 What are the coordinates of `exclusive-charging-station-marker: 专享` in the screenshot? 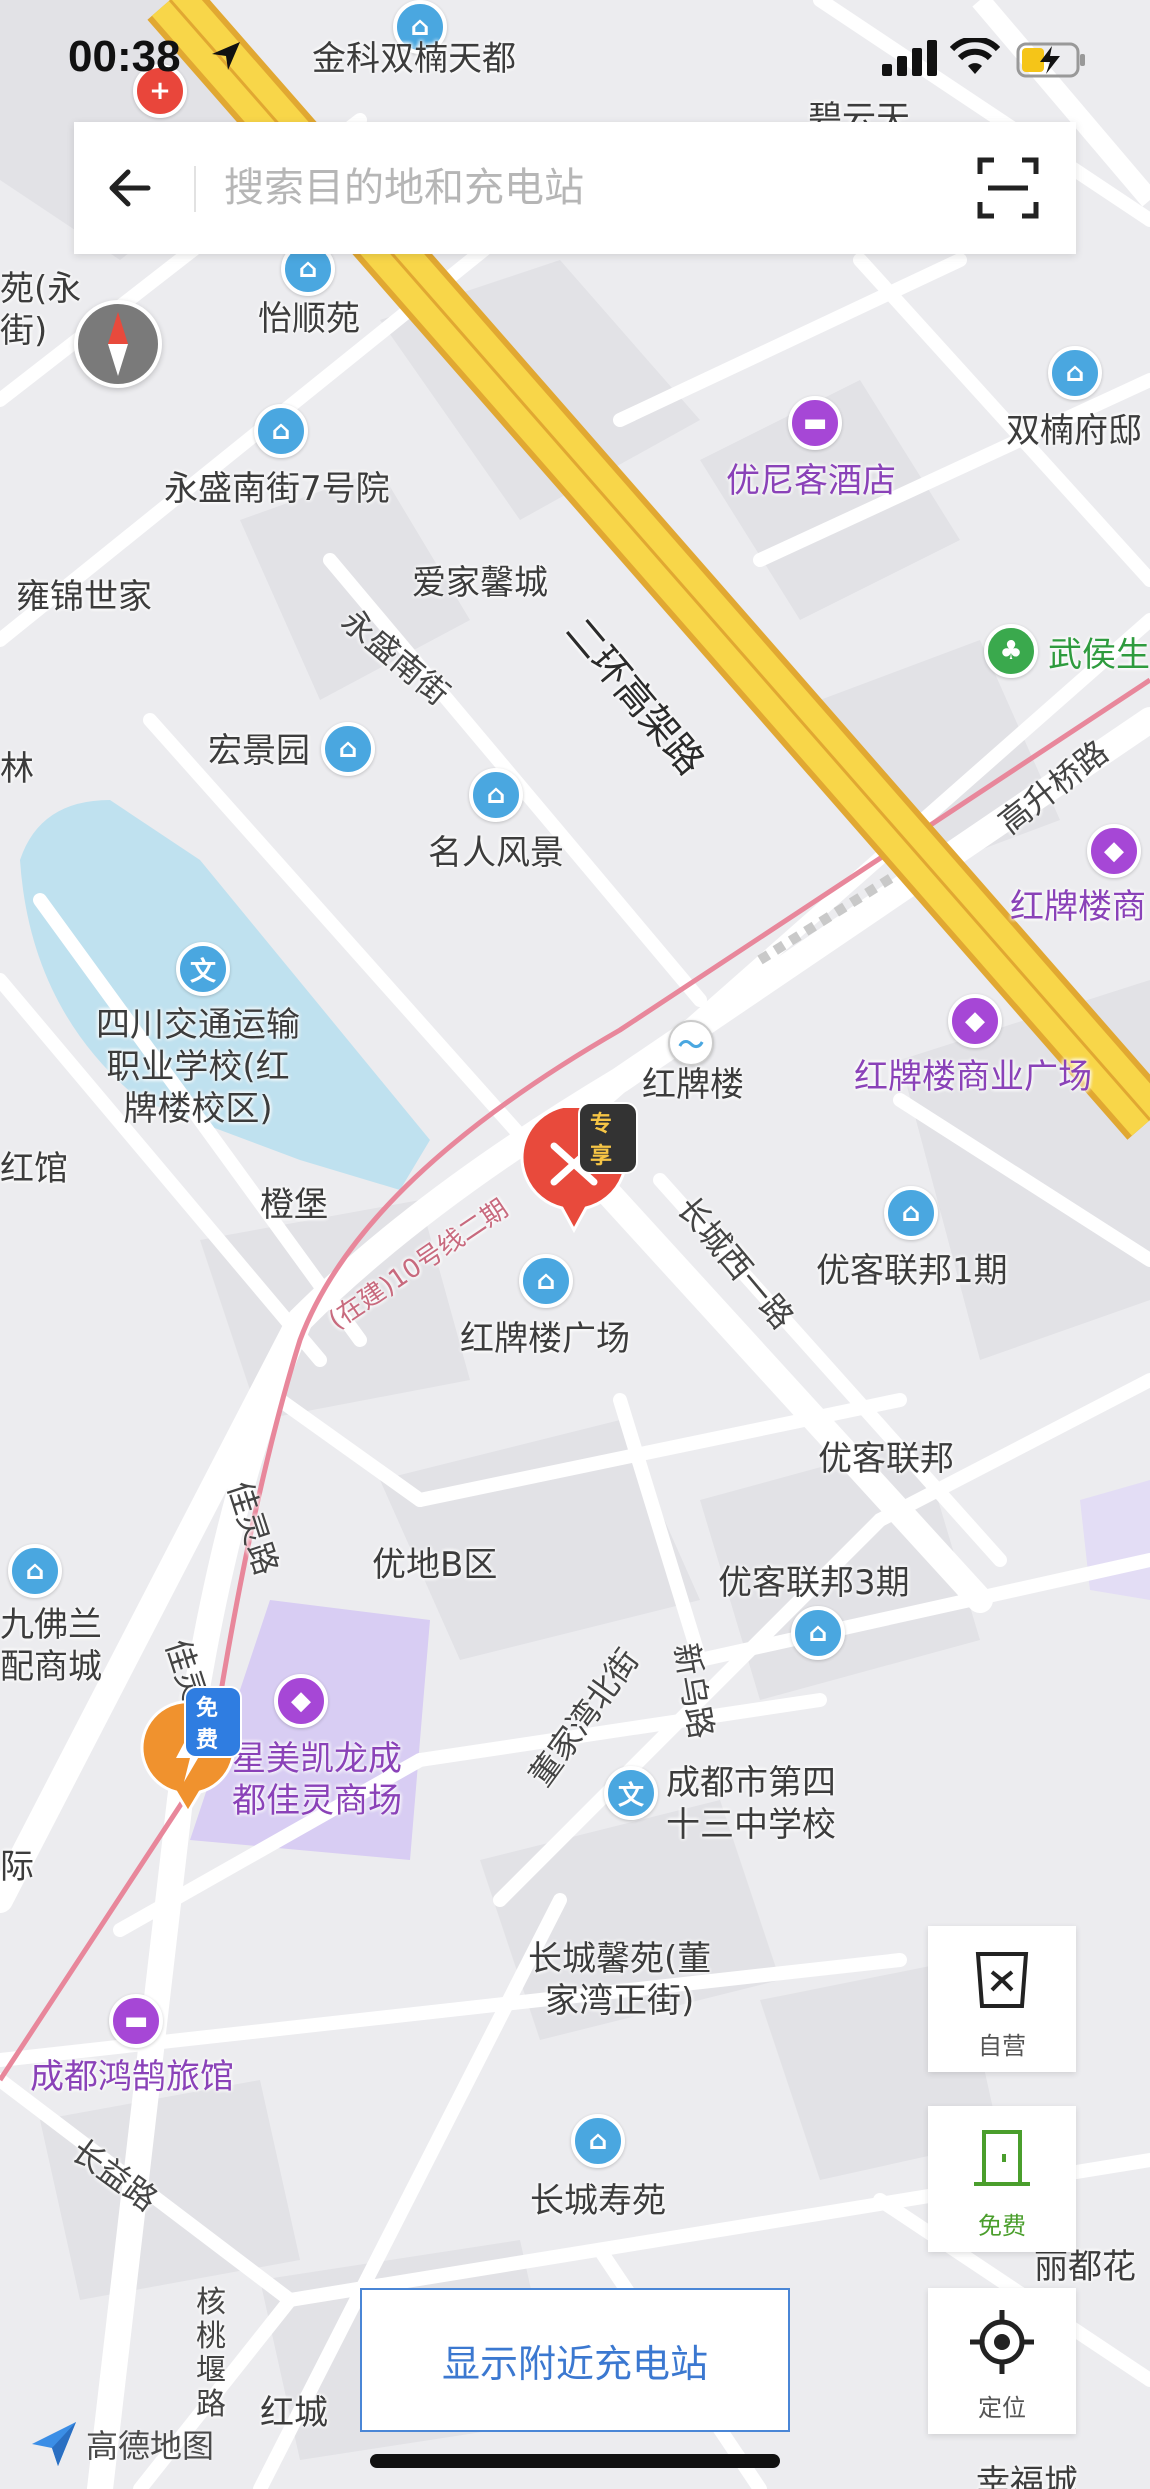 It's located at (579, 1170).